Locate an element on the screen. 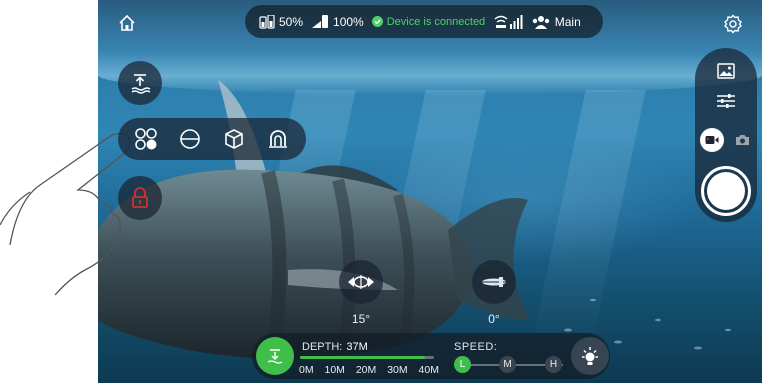 Image resolution: width=762 pixels, height=383 pixels. pitch-icon is located at coordinates (361, 282).